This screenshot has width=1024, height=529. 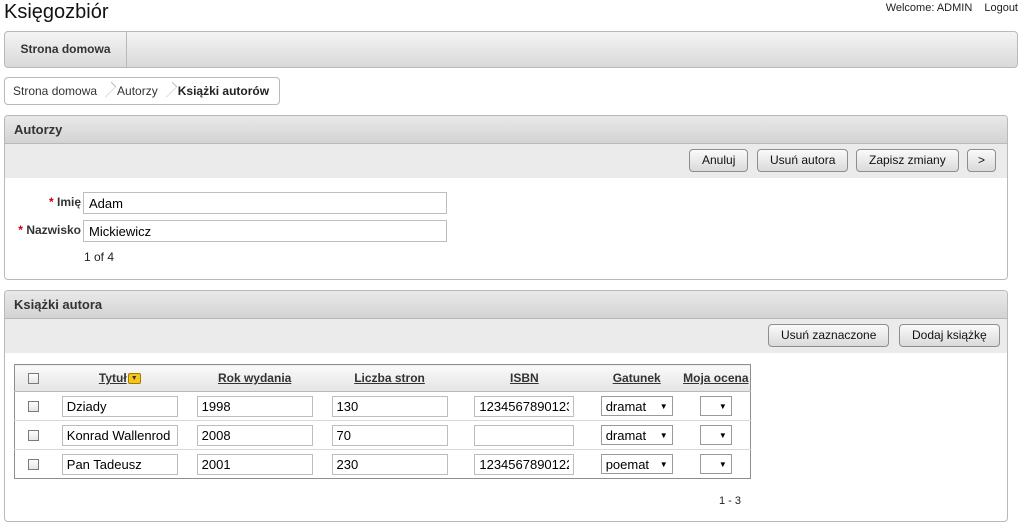 I want to click on breadcrumb: Strona domowa Autorzy Książki autorów, so click(x=142, y=91).